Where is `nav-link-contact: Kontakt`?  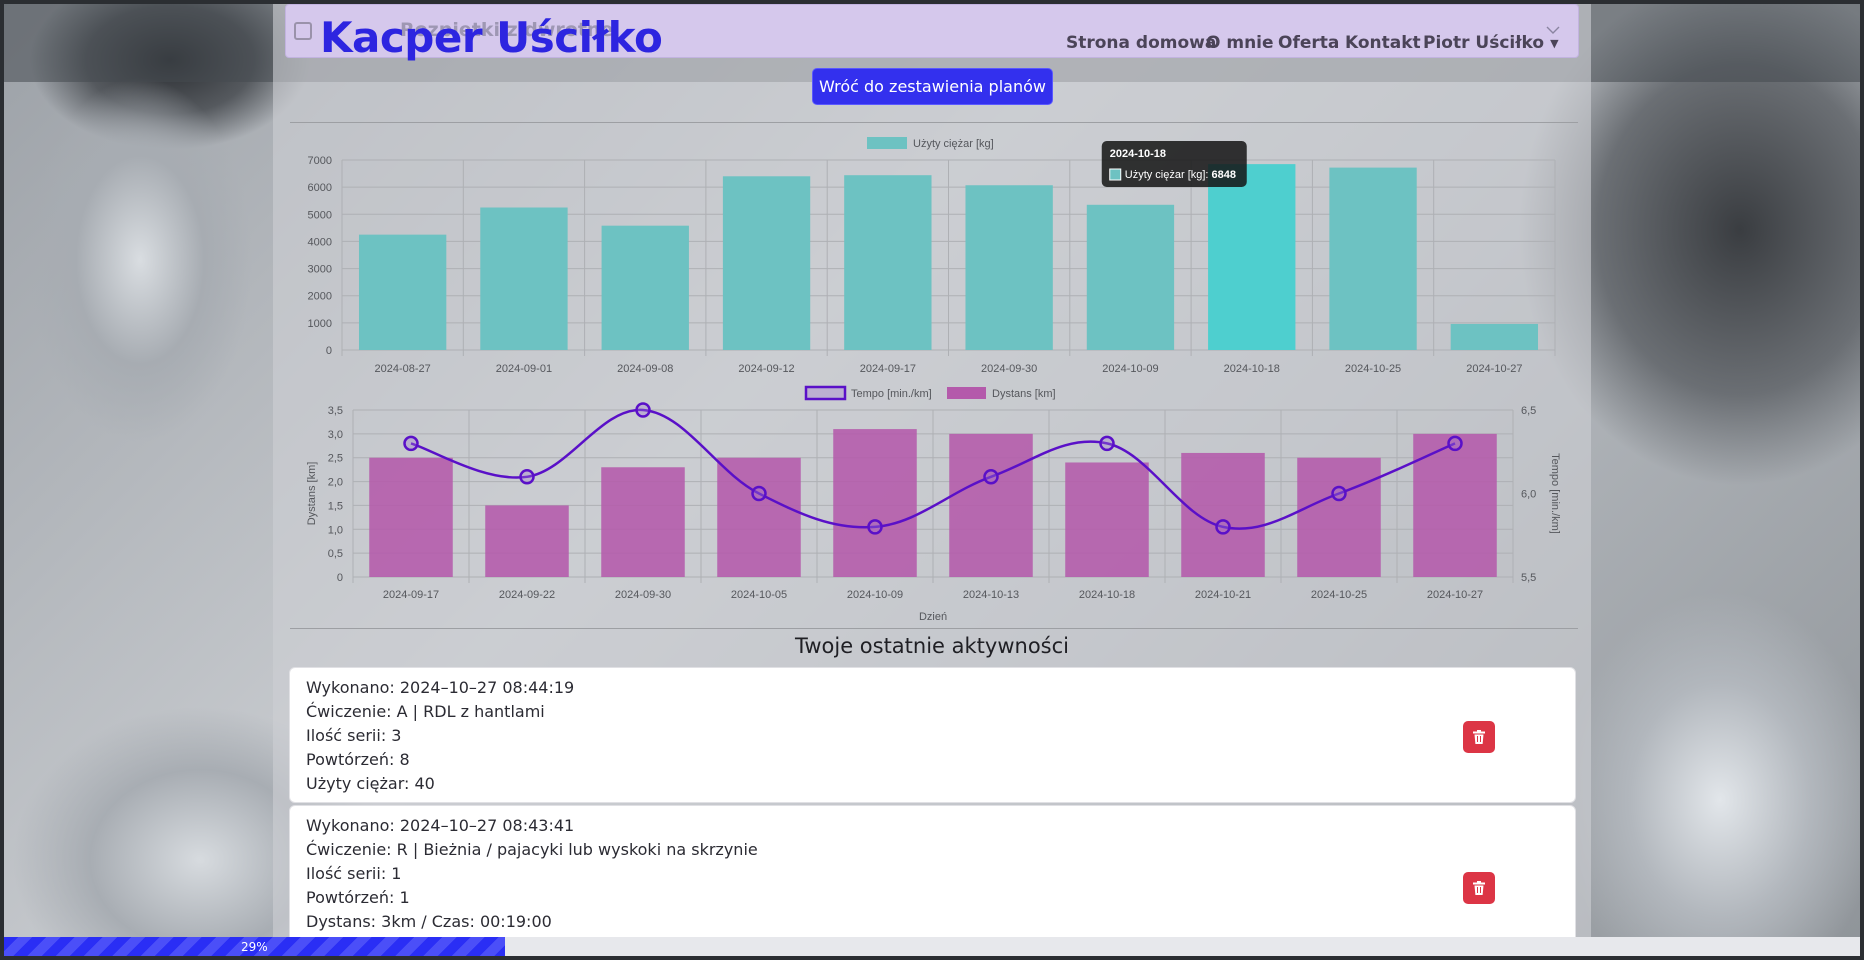
nav-link-contact: Kontakt is located at coordinates (1383, 43).